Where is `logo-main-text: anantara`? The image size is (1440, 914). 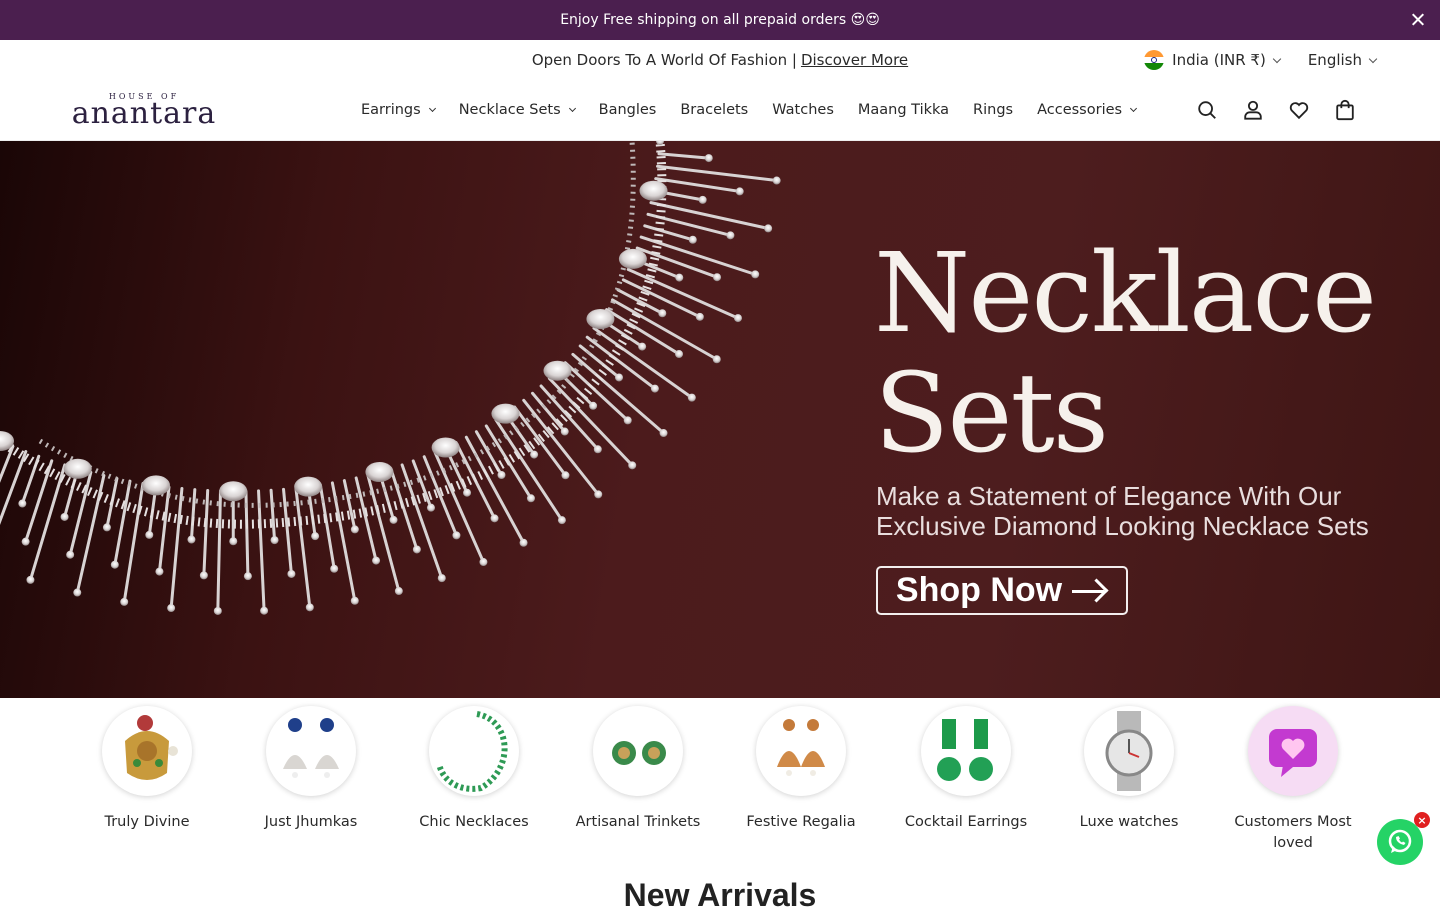
logo-main-text: anantara is located at coordinates (144, 113).